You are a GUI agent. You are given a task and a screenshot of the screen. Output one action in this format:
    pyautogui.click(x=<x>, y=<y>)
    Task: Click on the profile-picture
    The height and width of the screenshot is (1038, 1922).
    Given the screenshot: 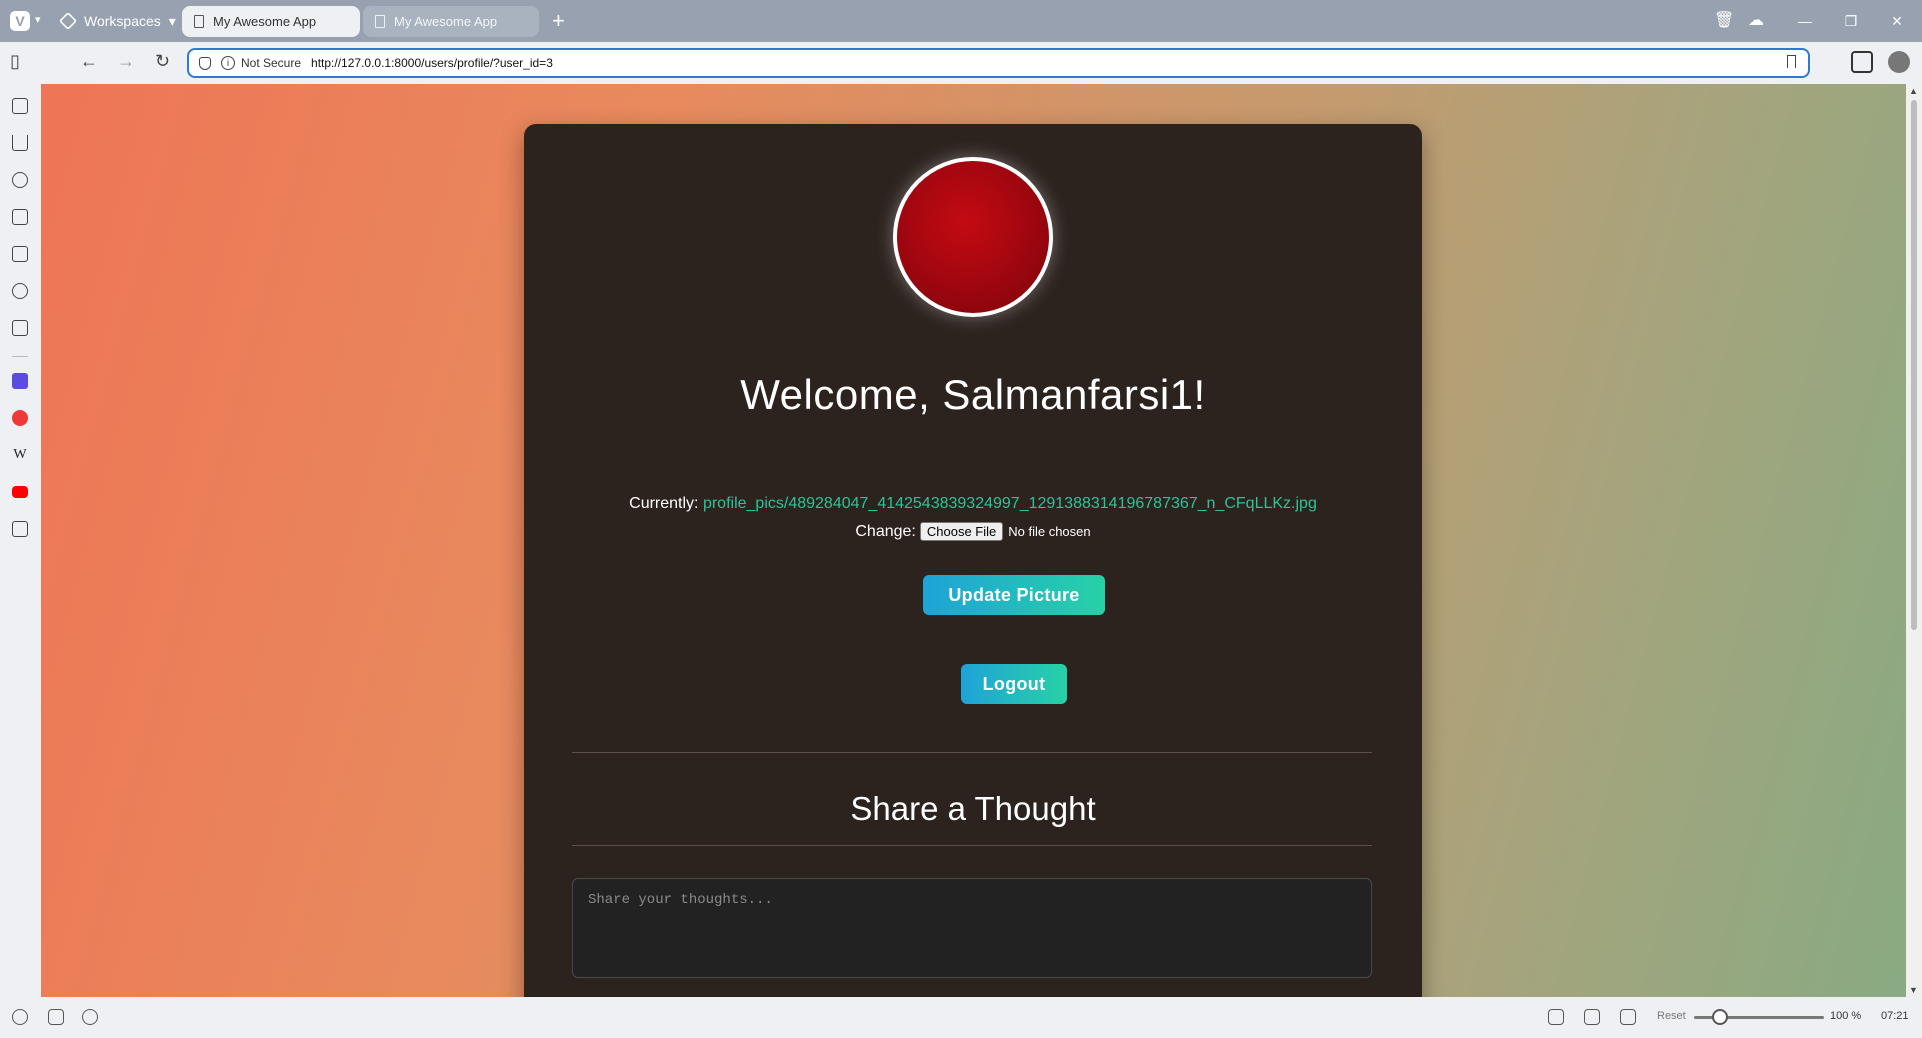 What is the action you would take?
    pyautogui.click(x=973, y=237)
    